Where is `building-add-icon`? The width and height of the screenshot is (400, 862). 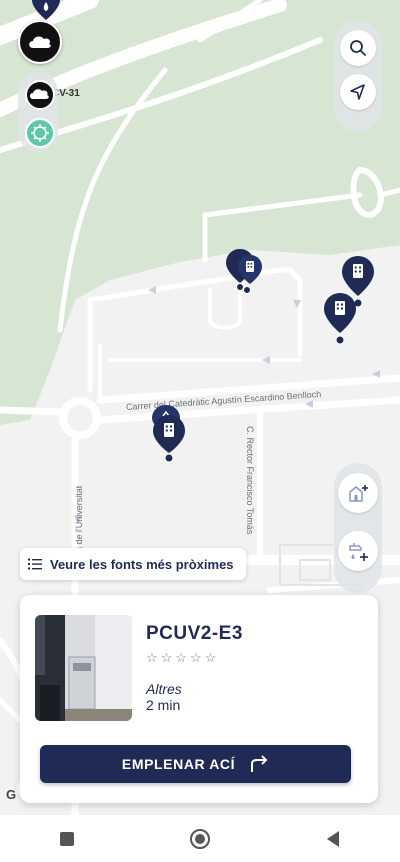 building-add-icon is located at coordinates (358, 493).